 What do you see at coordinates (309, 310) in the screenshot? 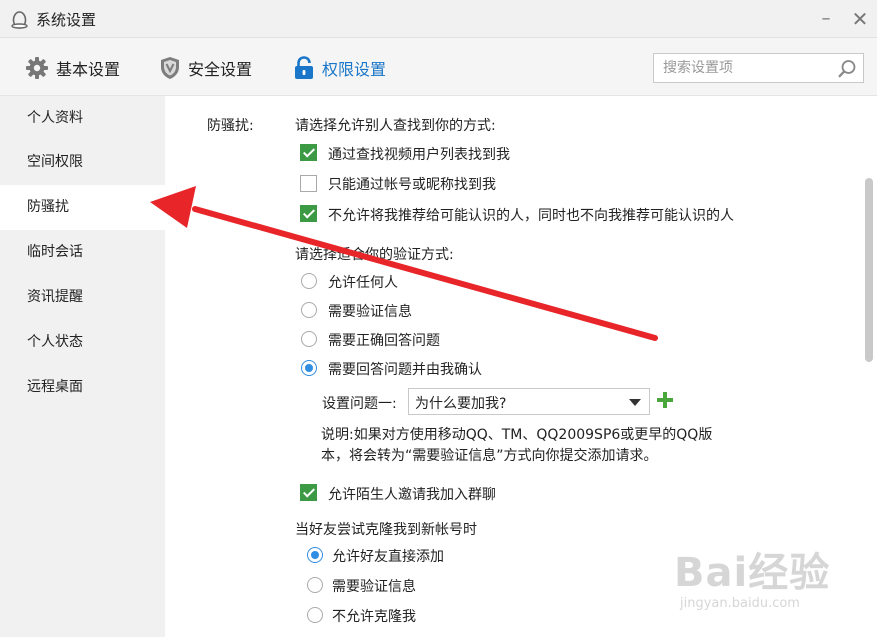
I see `verify-radio-need-info` at bounding box center [309, 310].